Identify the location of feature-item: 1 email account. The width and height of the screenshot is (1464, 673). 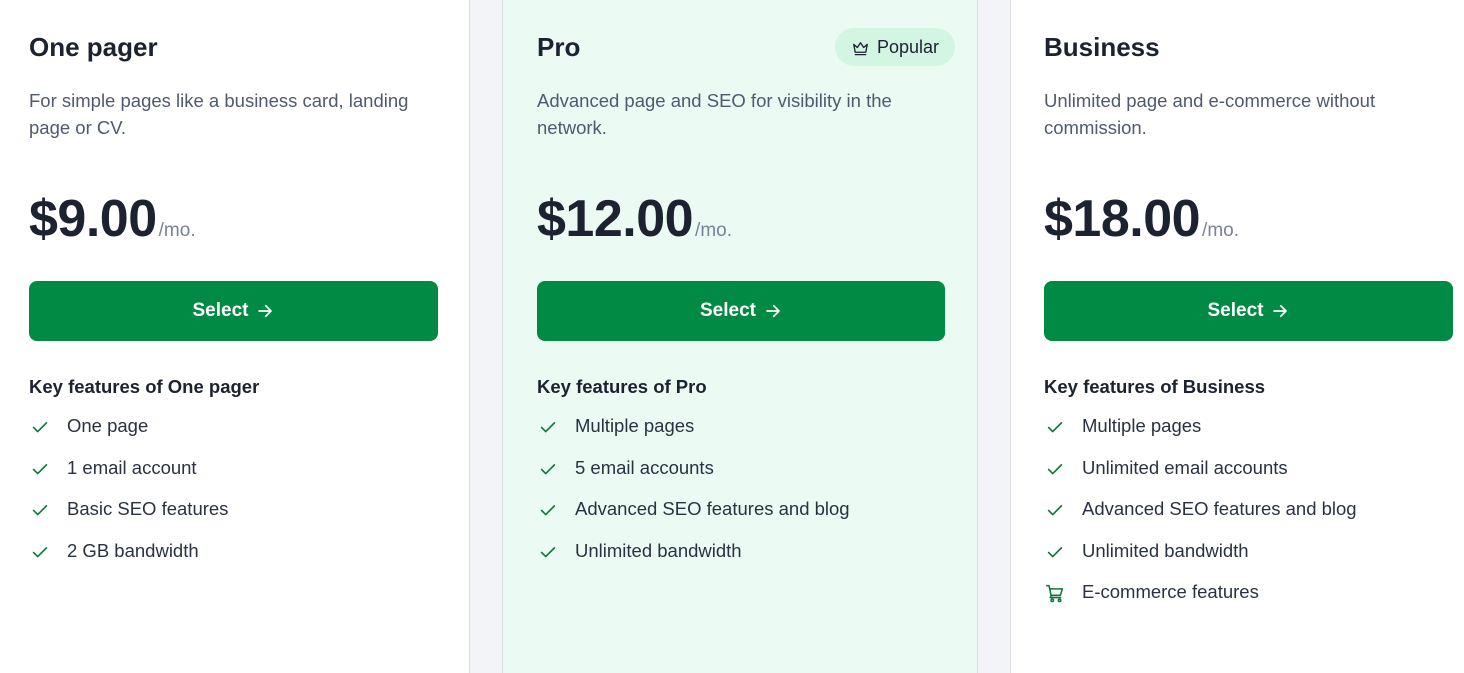
(128, 478).